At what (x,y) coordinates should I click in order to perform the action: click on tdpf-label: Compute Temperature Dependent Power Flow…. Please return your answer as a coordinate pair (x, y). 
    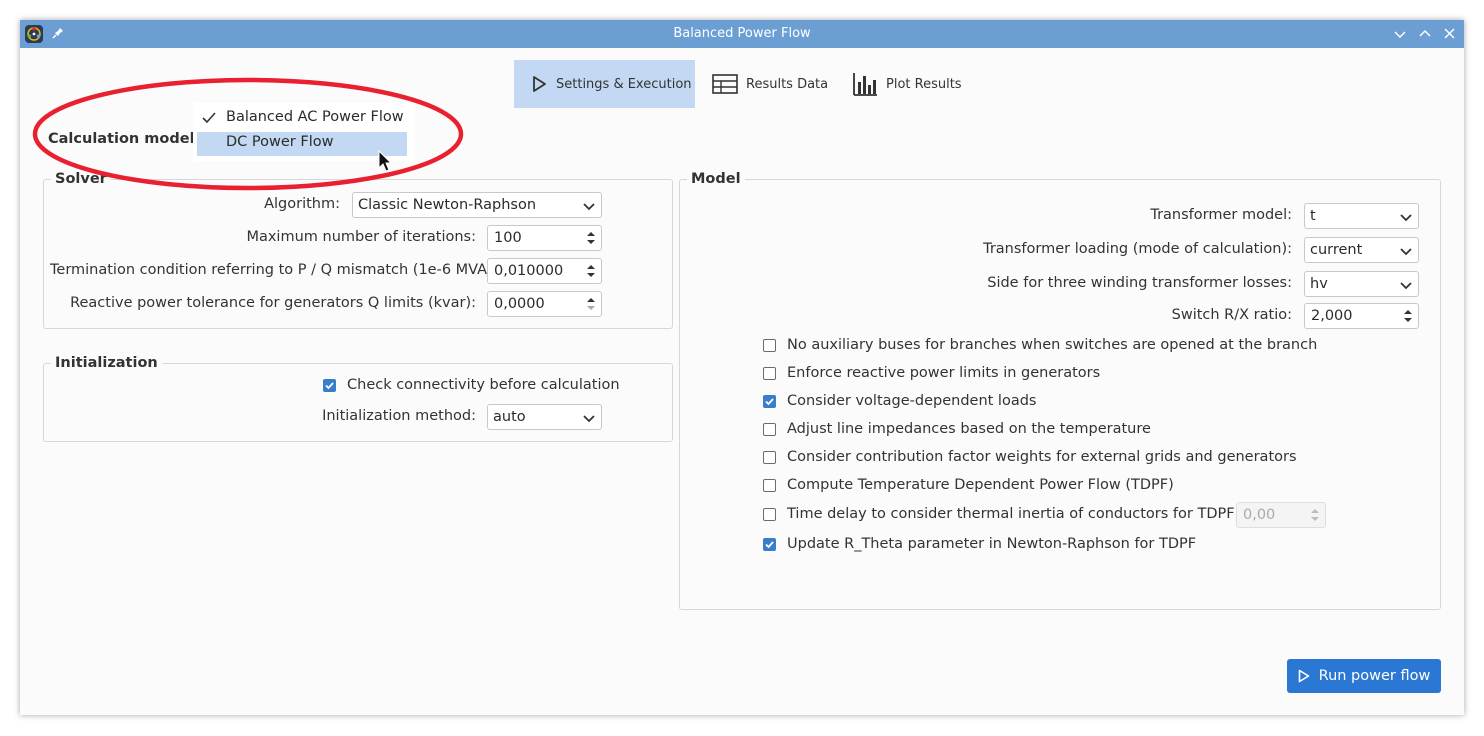
    Looking at the image, I should click on (980, 485).